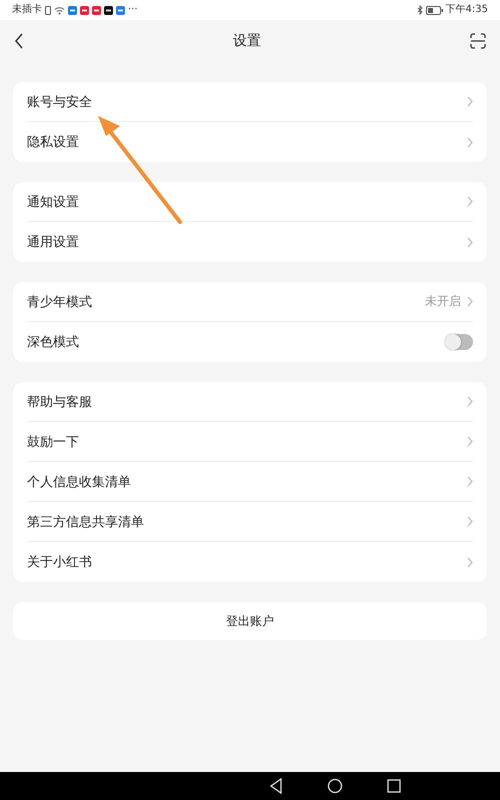 The width and height of the screenshot is (500, 800). I want to click on setting-label: 深色模式, so click(53, 342).